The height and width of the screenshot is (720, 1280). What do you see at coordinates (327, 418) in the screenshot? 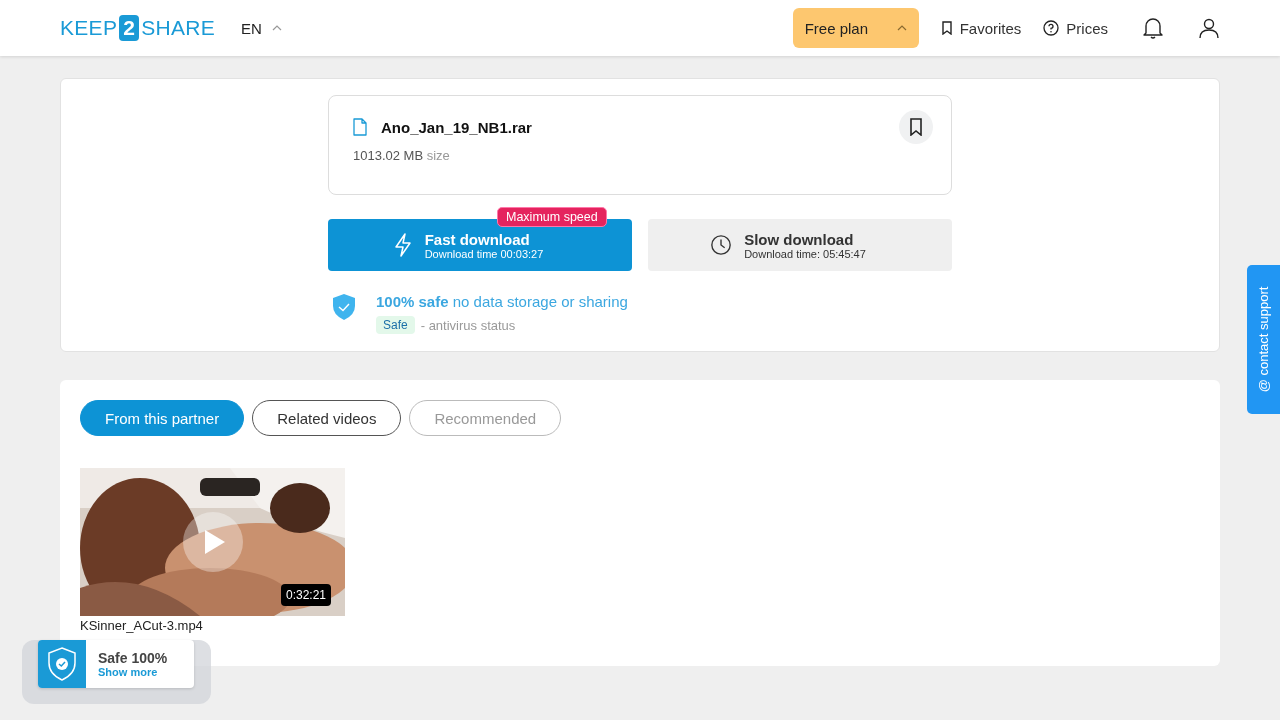
I see `tab: Related videos` at bounding box center [327, 418].